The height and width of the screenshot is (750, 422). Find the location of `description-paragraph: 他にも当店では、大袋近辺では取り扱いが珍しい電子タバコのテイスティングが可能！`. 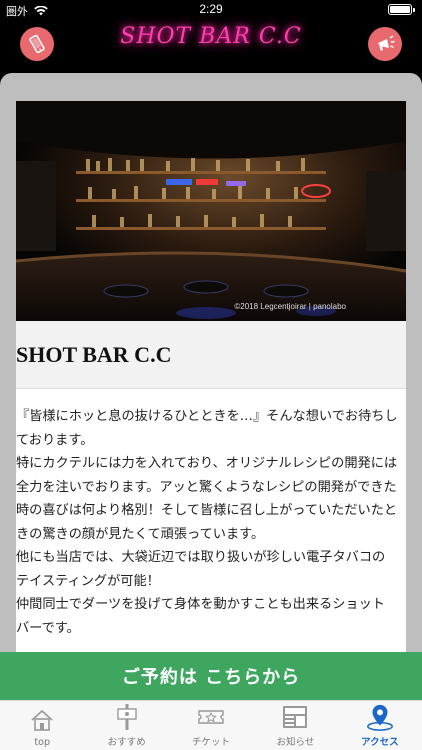

description-paragraph: 他にも当店では、大袋近辺では取り扱いが珍しい電子タバコのテイスティングが可能！ is located at coordinates (201, 569).